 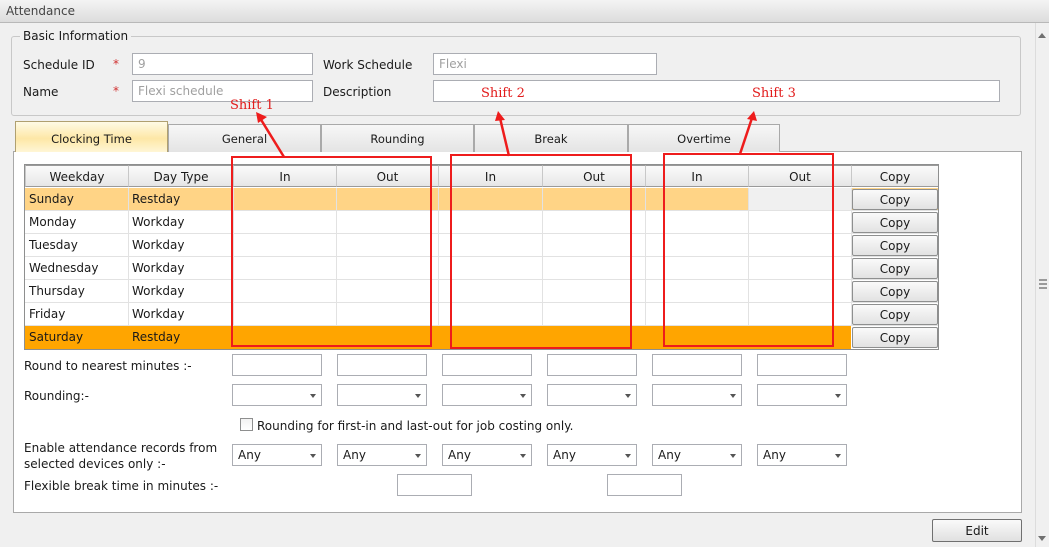 What do you see at coordinates (697, 455) in the screenshot?
I see `device-shift3-in-select: Any` at bounding box center [697, 455].